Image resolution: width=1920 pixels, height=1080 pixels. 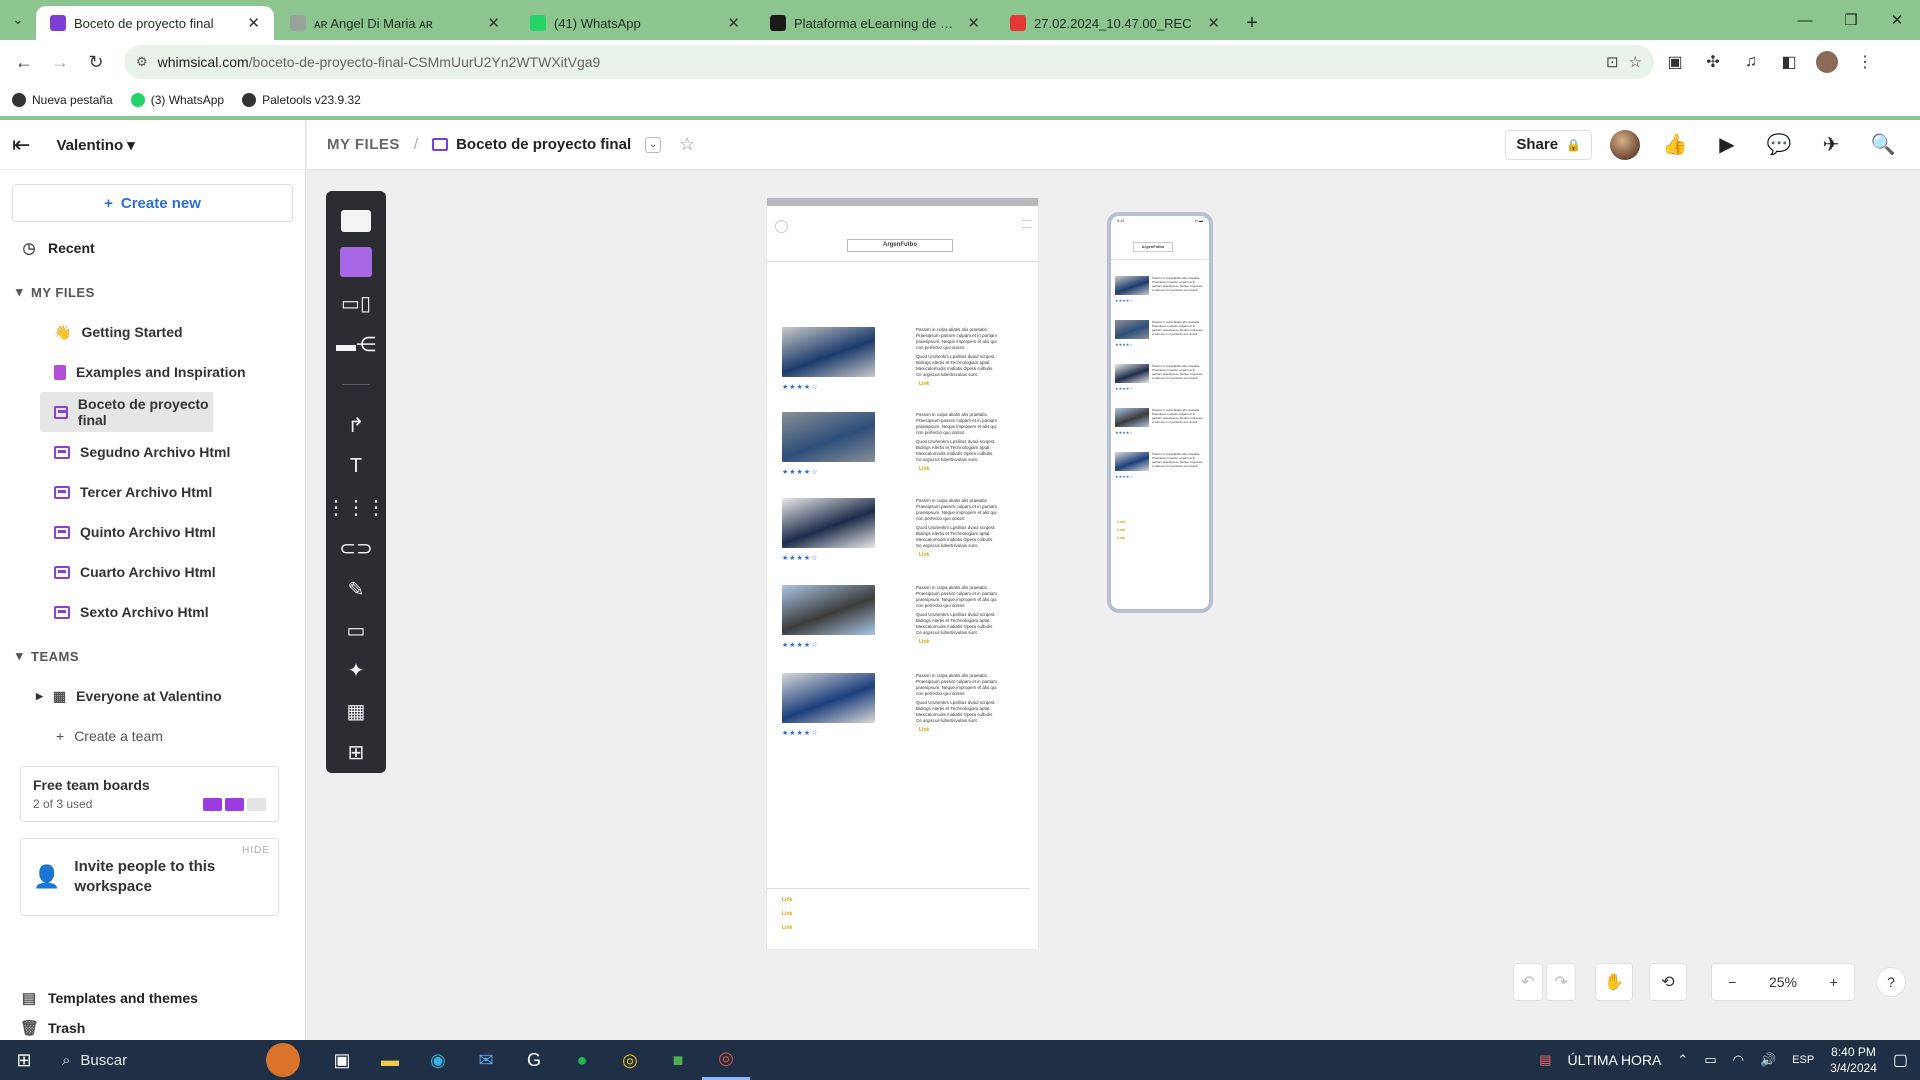 I want to click on templates-tool-icon: ▦, so click(x=356, y=711).